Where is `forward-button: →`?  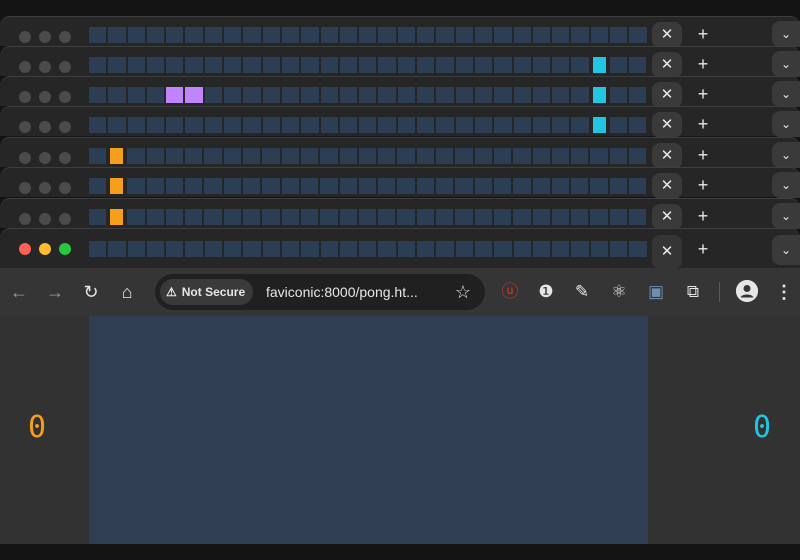
forward-button: → is located at coordinates (55, 292).